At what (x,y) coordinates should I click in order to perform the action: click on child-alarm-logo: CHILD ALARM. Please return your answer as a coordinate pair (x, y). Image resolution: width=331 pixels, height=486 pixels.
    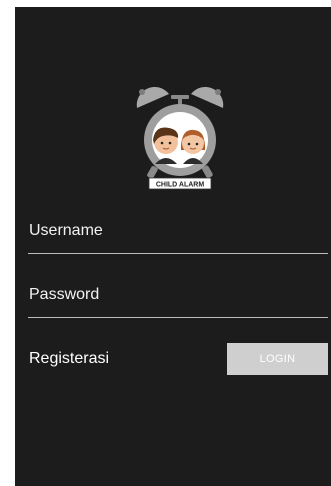
    Looking at the image, I should click on (180, 138).